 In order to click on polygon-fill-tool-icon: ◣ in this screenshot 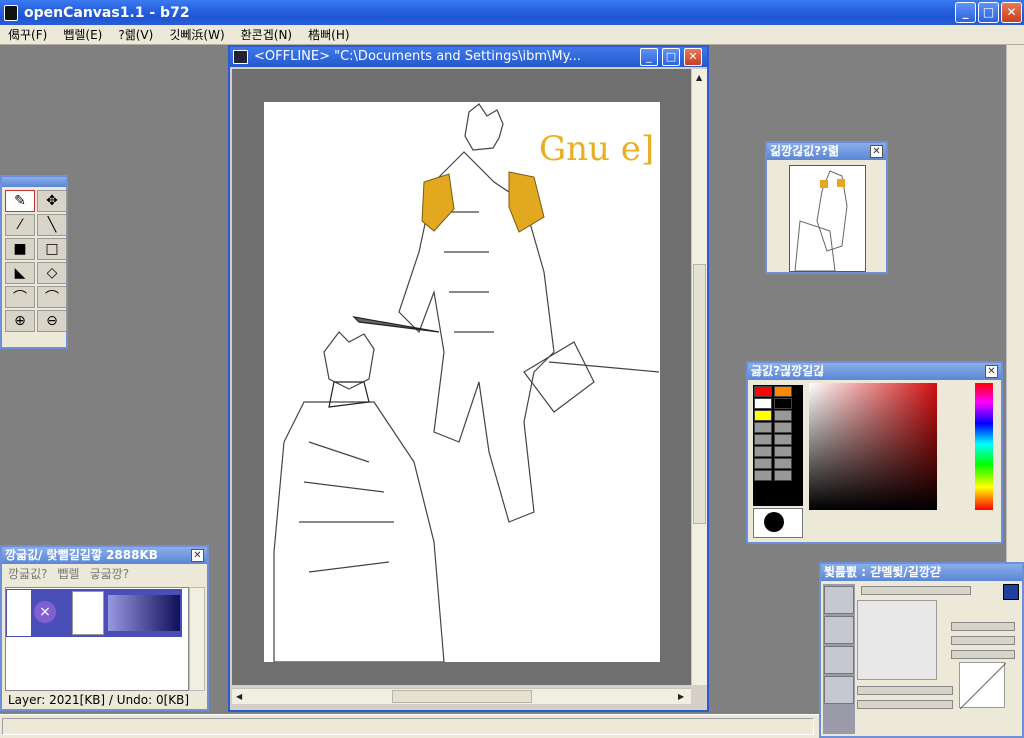, I will do `click(20, 273)`.